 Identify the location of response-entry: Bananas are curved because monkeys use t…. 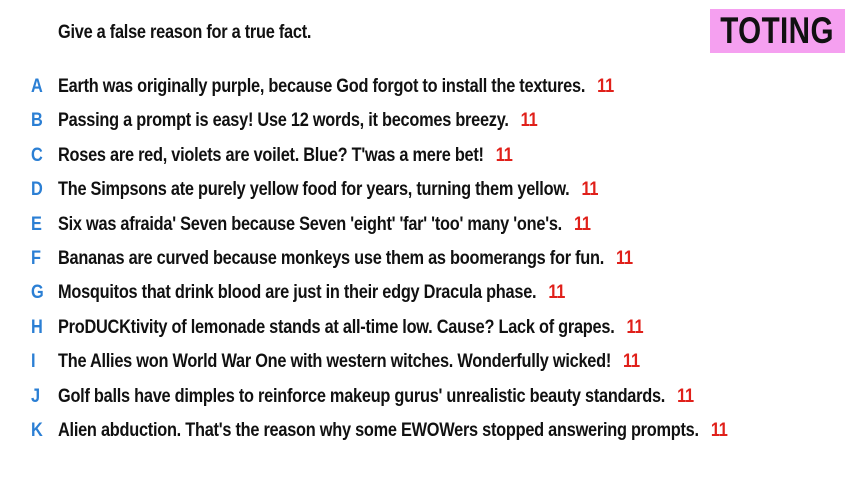
(345, 259).